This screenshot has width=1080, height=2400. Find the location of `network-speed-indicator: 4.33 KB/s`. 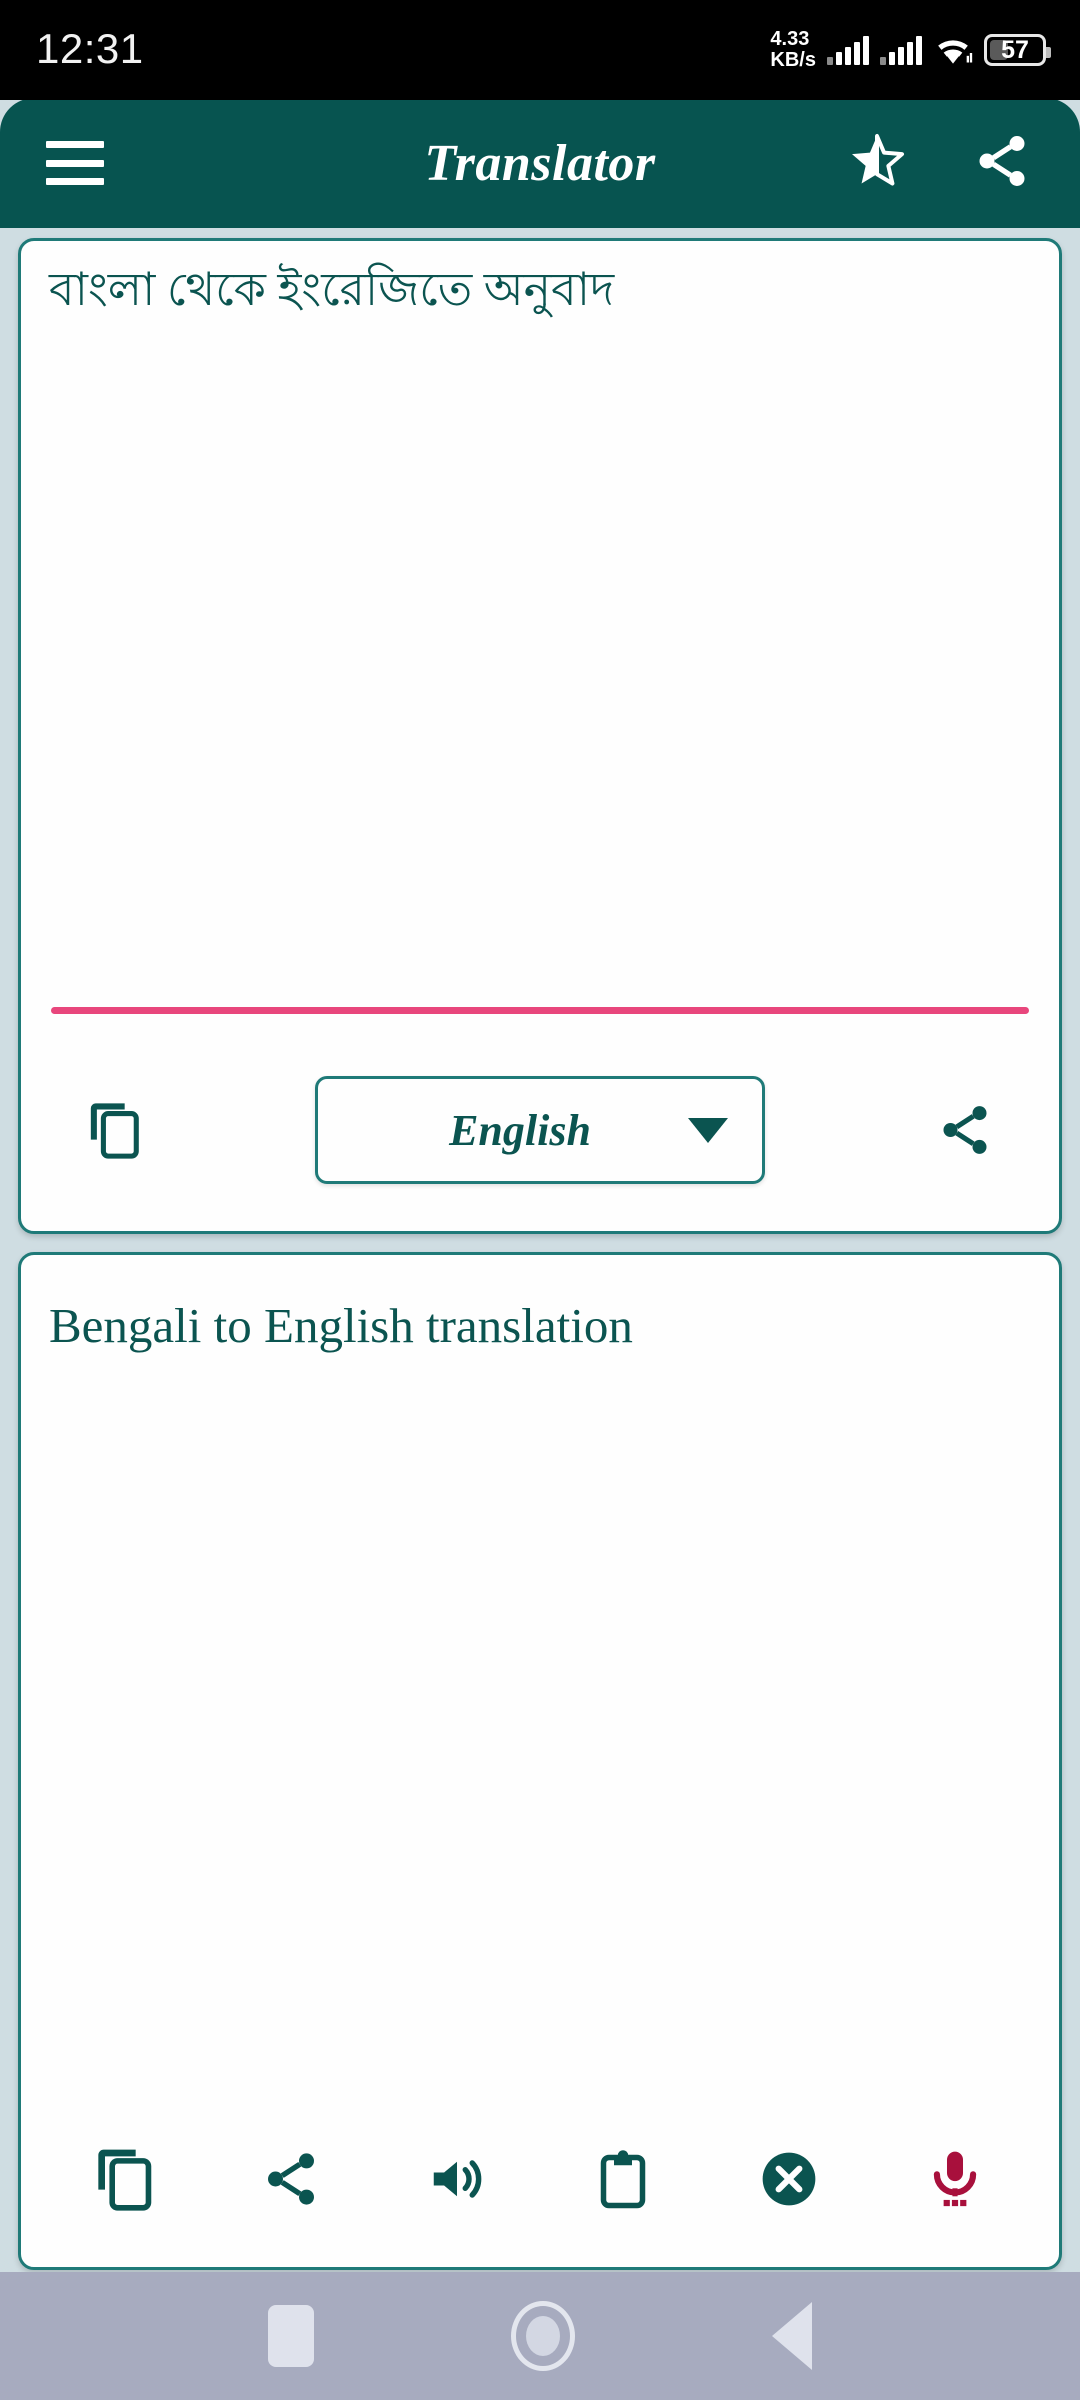

network-speed-indicator: 4.33 KB/s is located at coordinates (793, 50).